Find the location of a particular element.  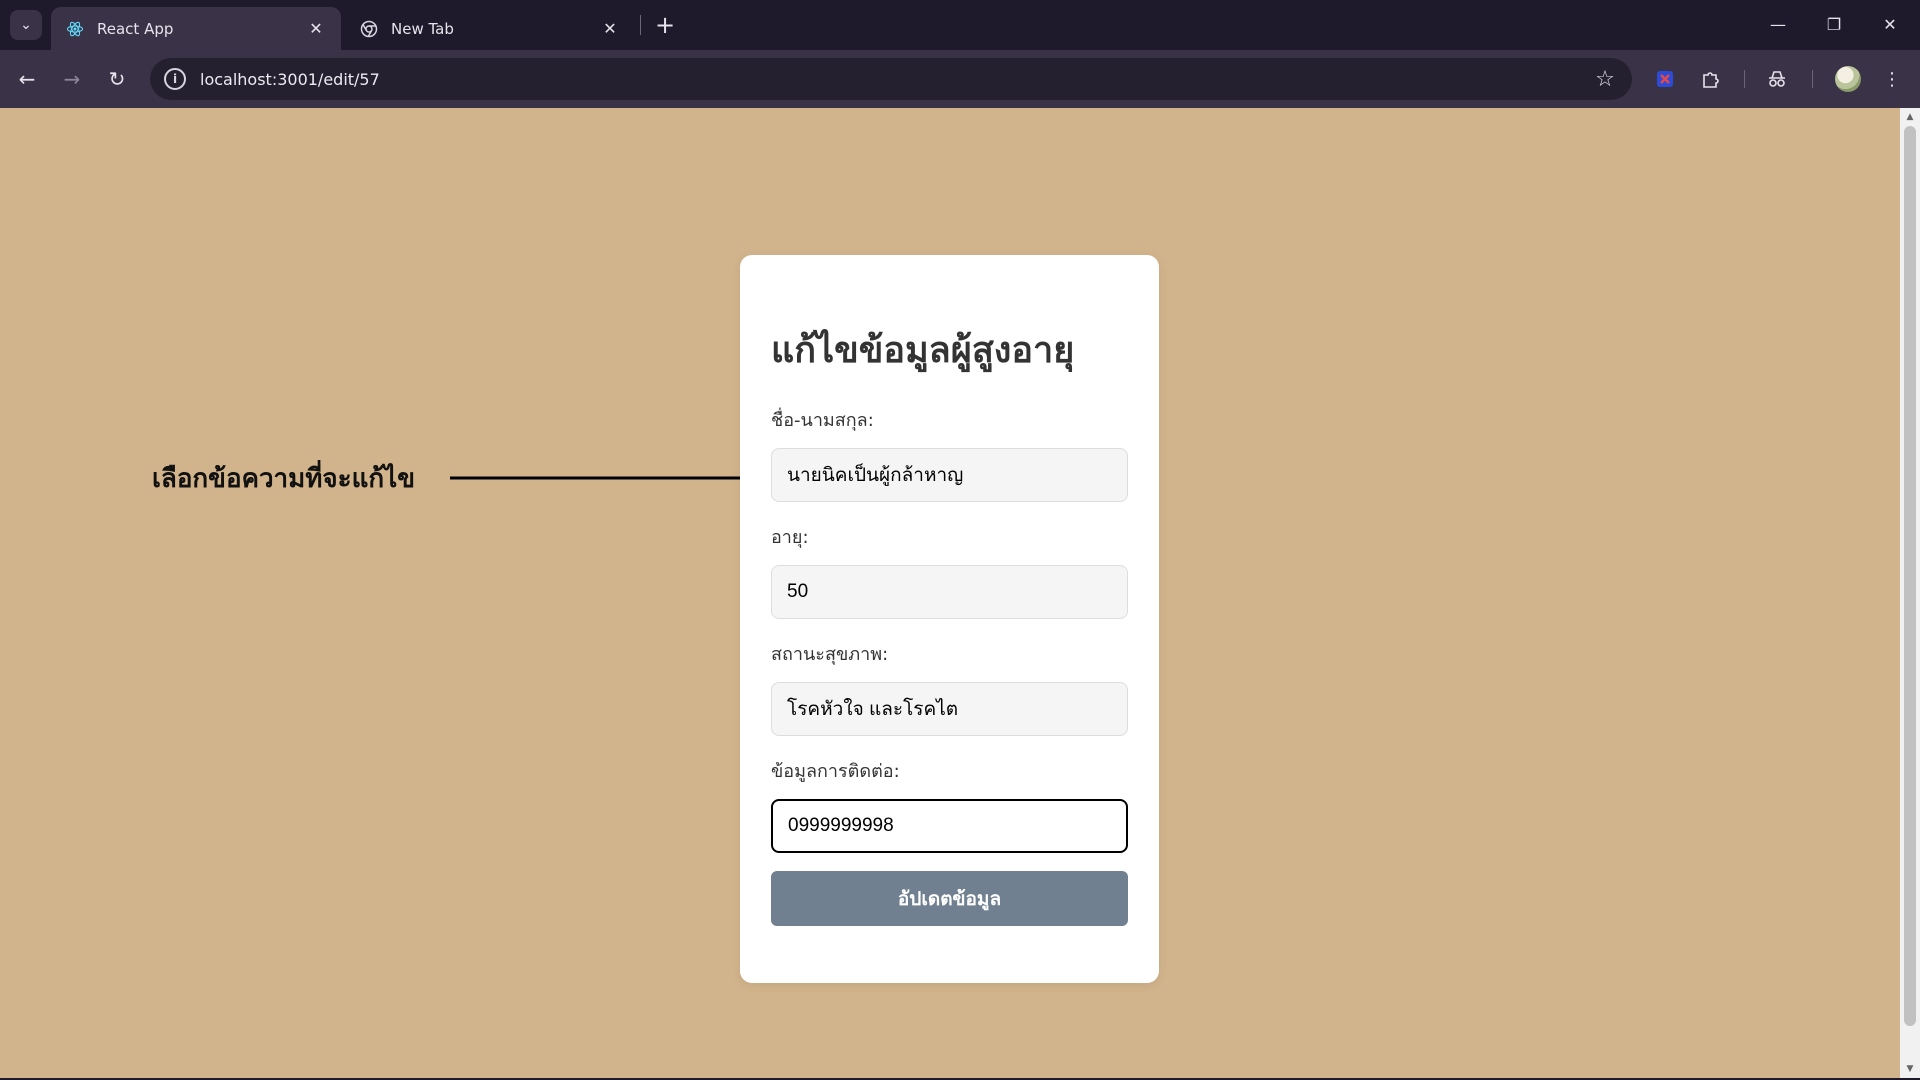

vertical-scrollbar: ▲ ▼ is located at coordinates (1910, 593).